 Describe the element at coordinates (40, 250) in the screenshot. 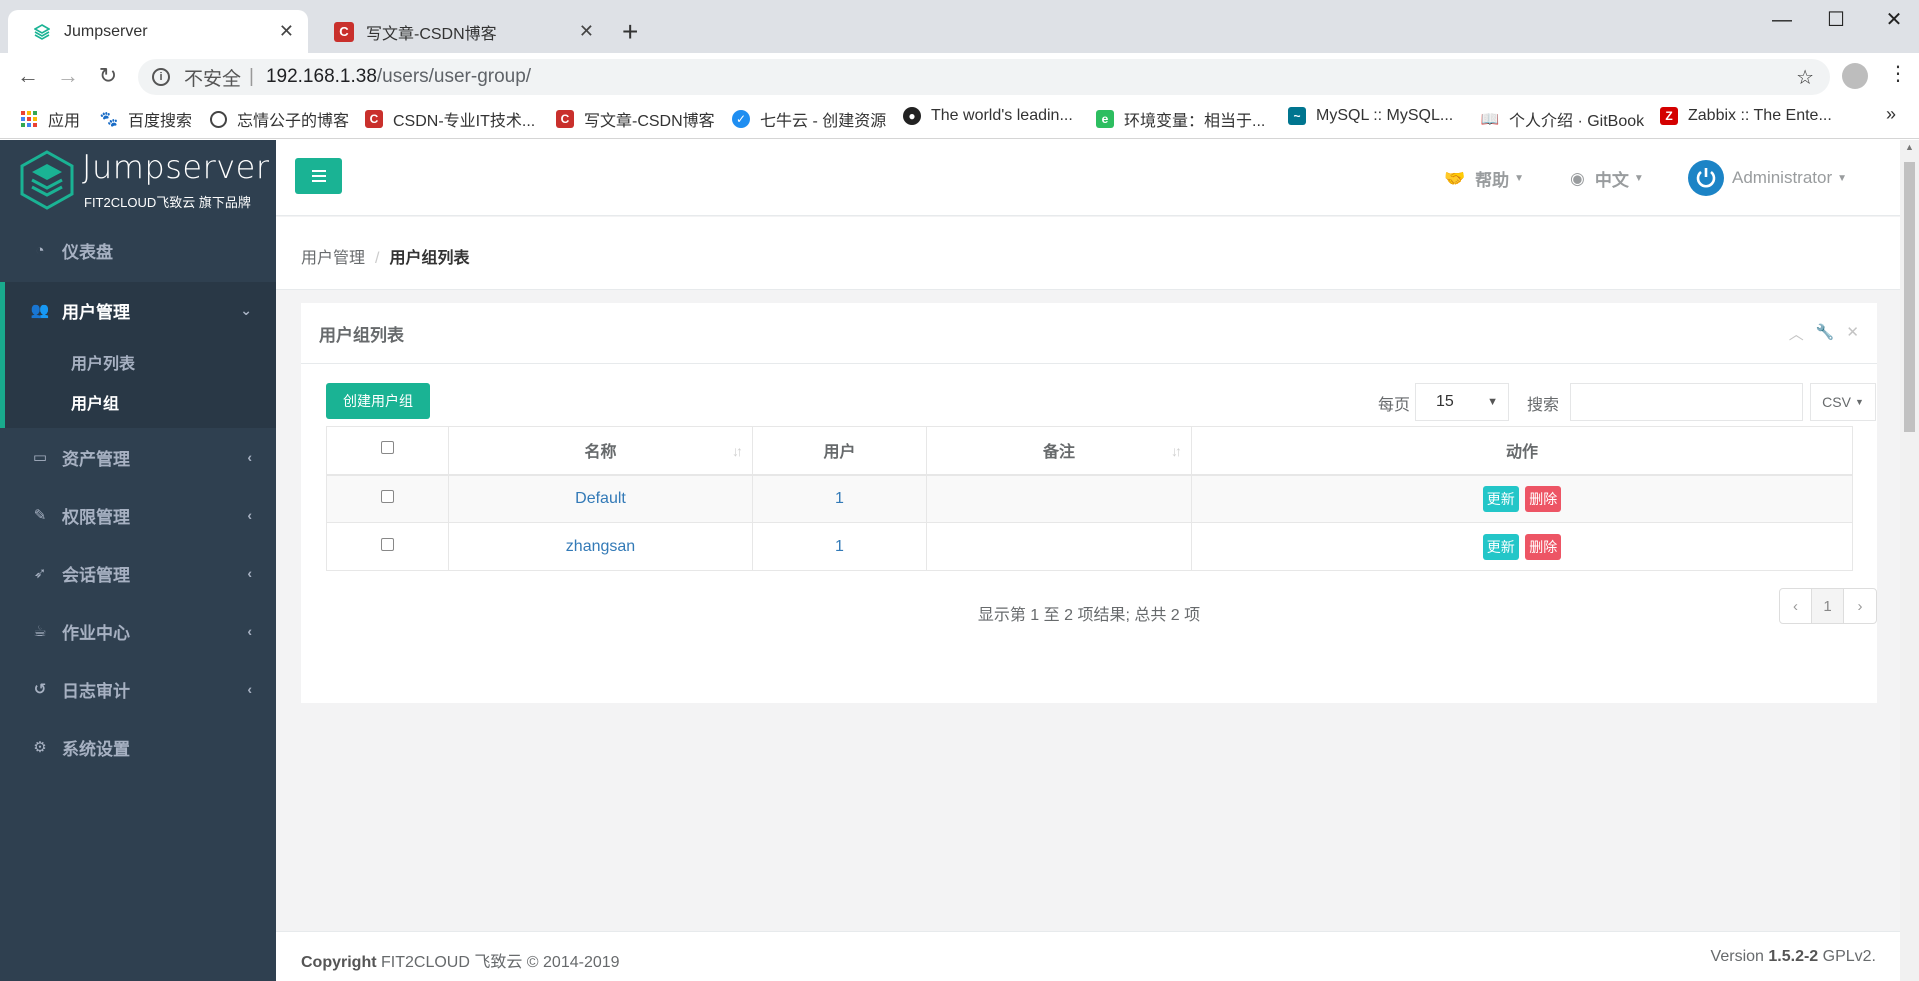

I see `dashboard-icon: ◔` at that location.